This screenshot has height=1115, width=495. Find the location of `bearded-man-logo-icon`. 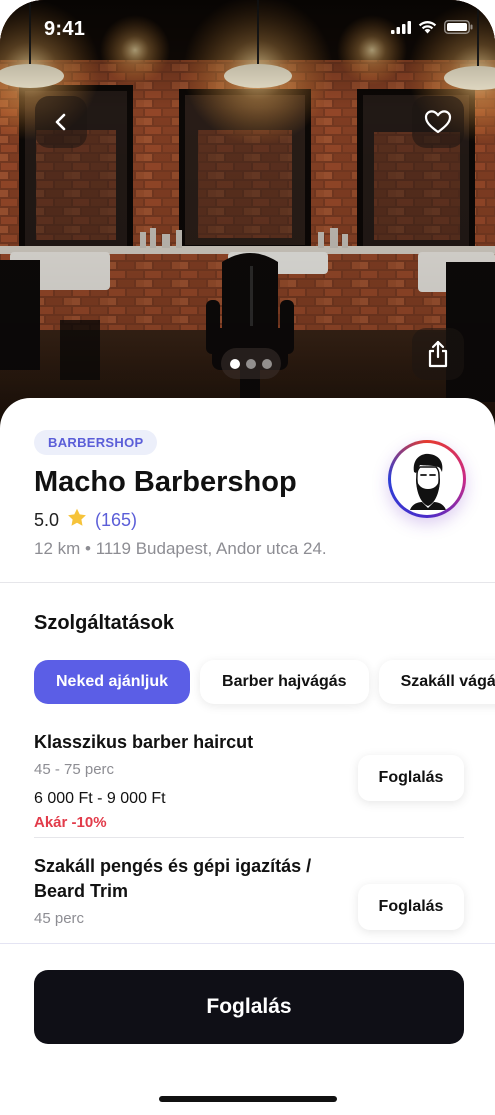

bearded-man-logo-icon is located at coordinates (428, 481).